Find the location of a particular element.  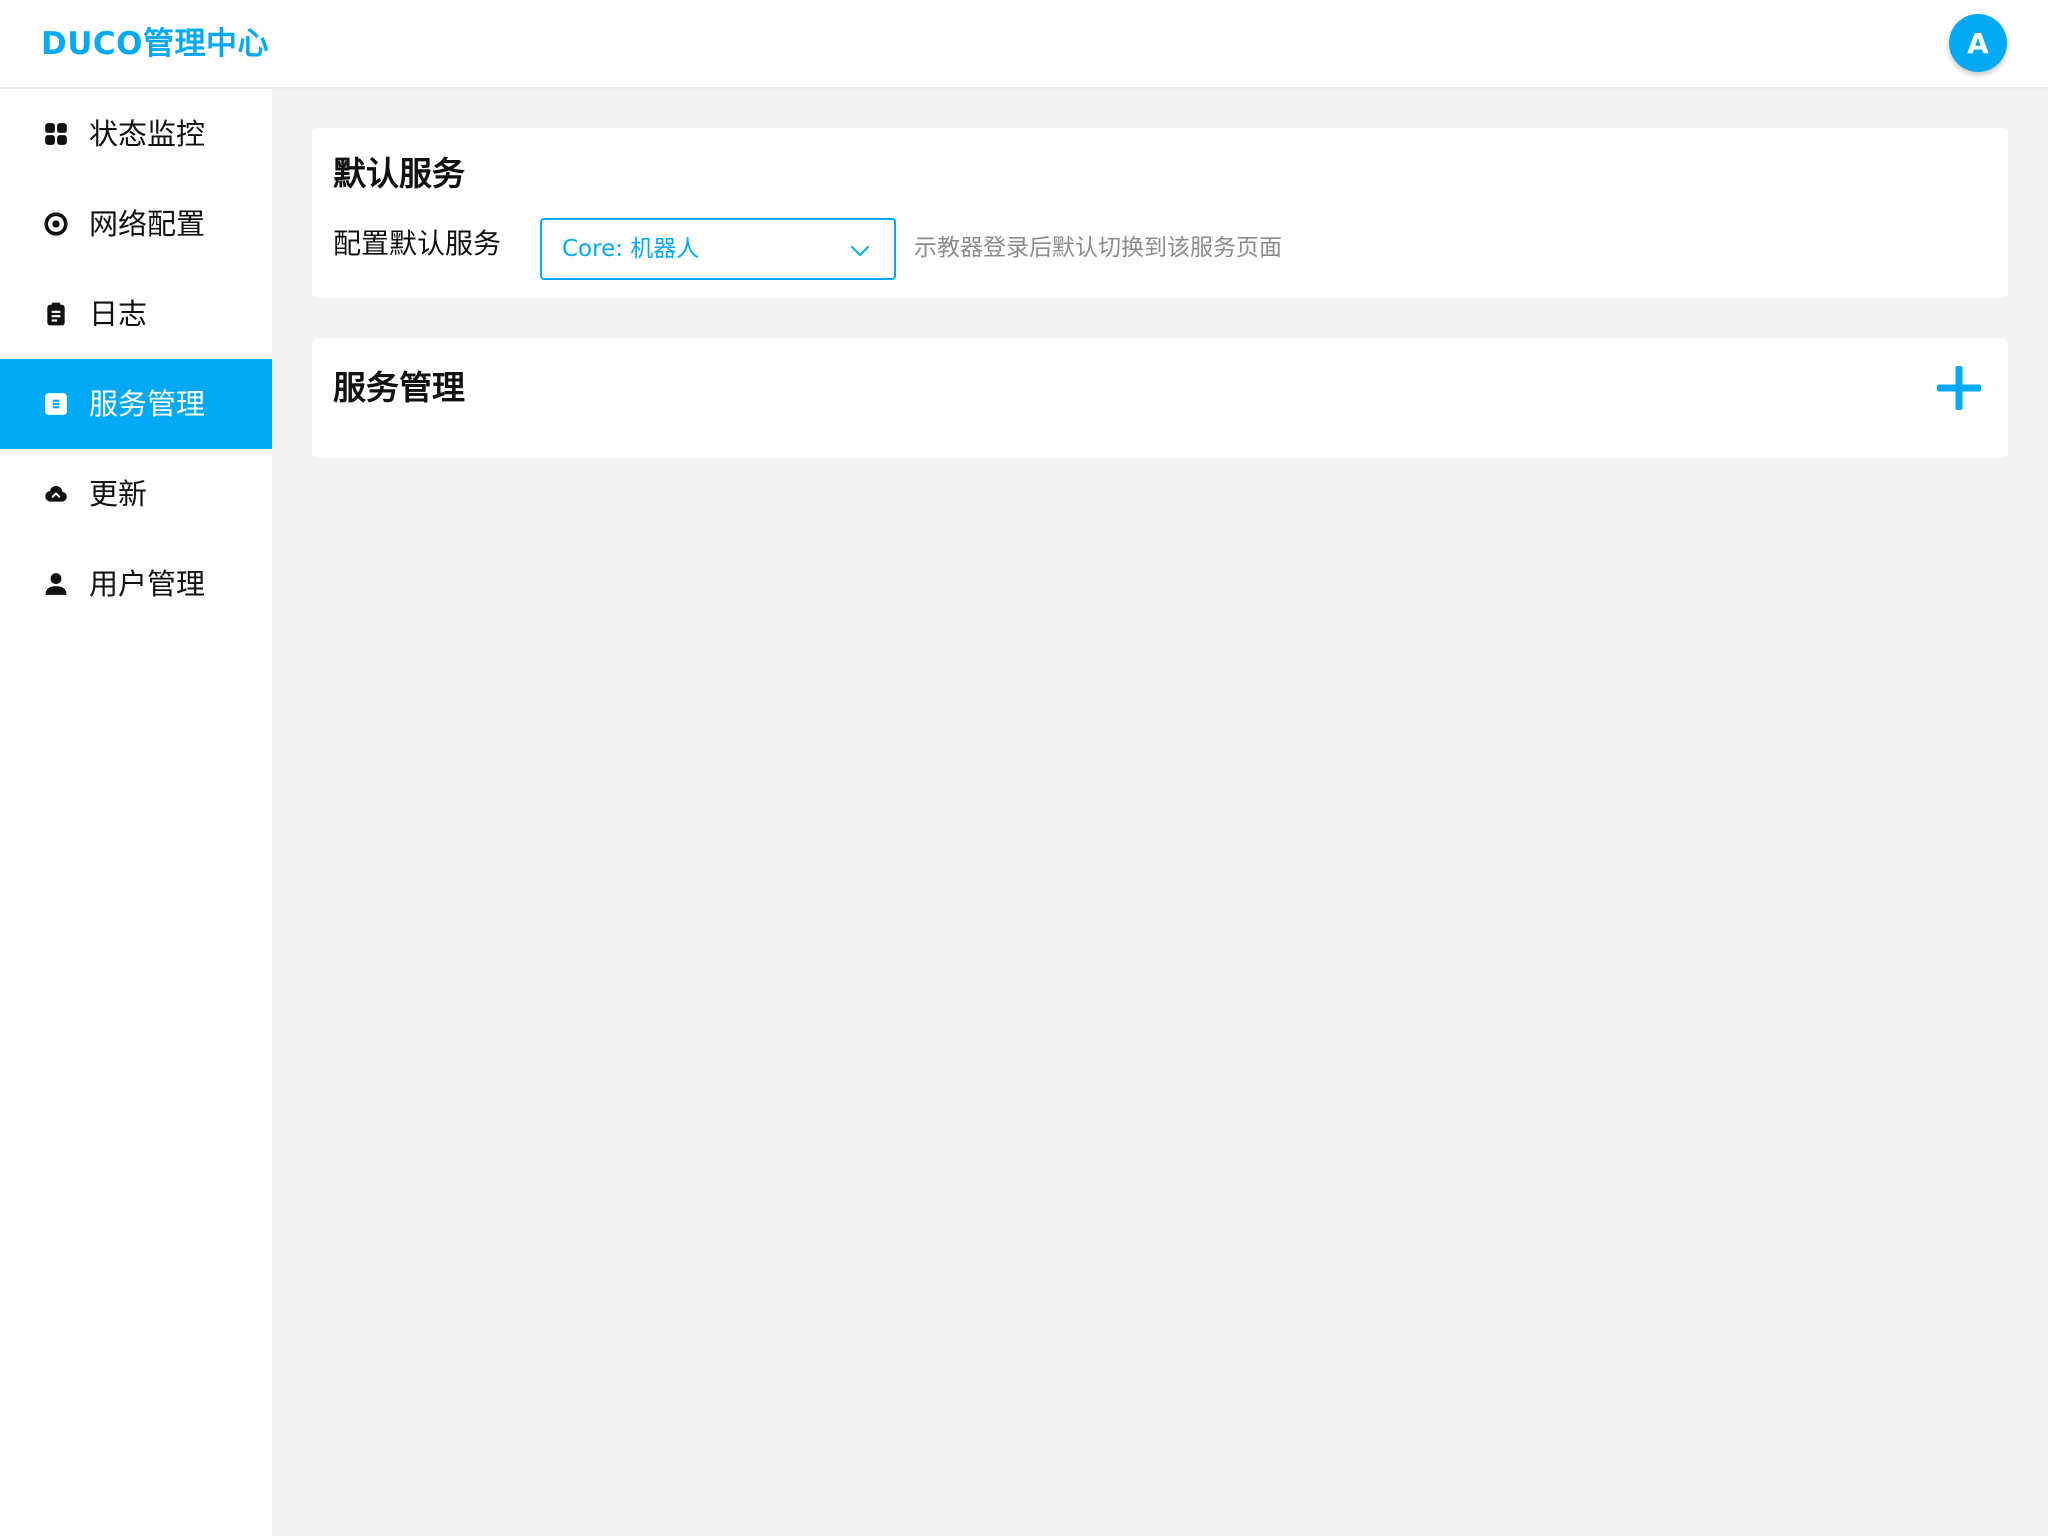

add-service-button is located at coordinates (1959, 388).